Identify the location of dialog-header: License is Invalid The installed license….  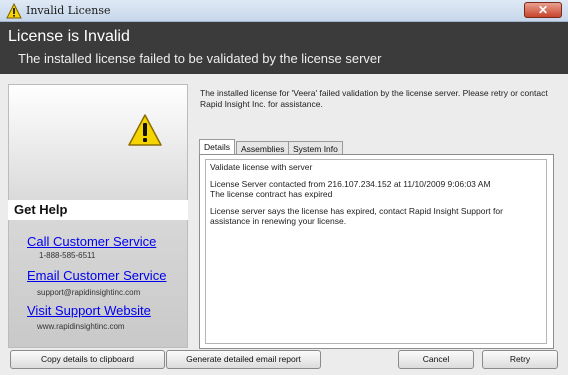
(284, 48).